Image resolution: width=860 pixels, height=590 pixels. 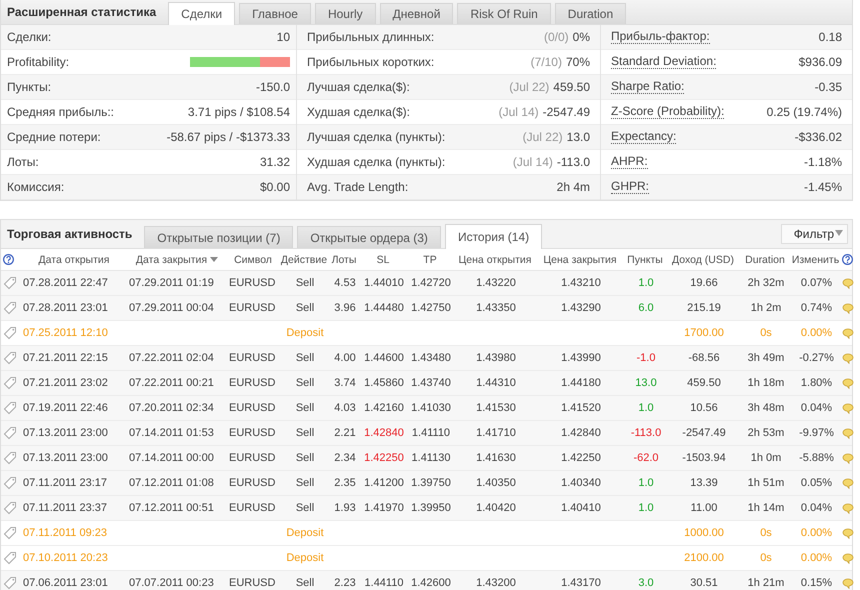 I want to click on stat-value: -2547.49, so click(x=566, y=112).